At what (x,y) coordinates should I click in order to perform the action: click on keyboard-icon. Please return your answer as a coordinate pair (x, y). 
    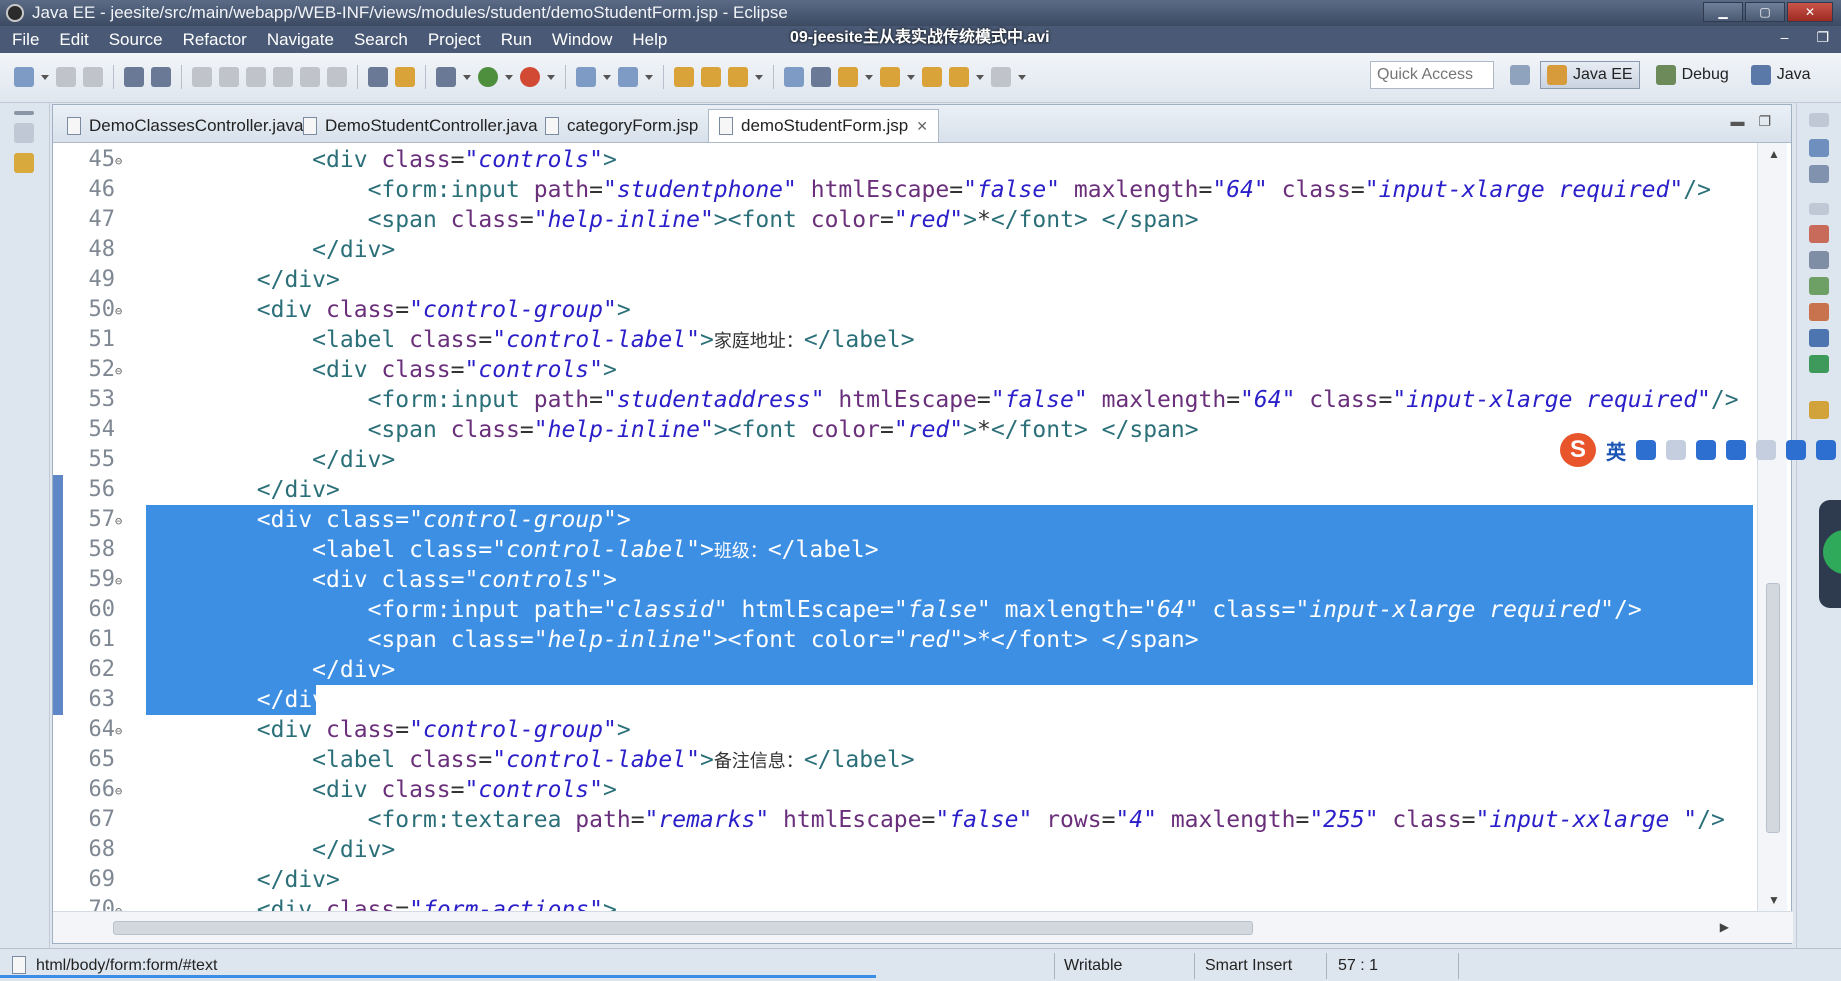
    Looking at the image, I should click on (1736, 450).